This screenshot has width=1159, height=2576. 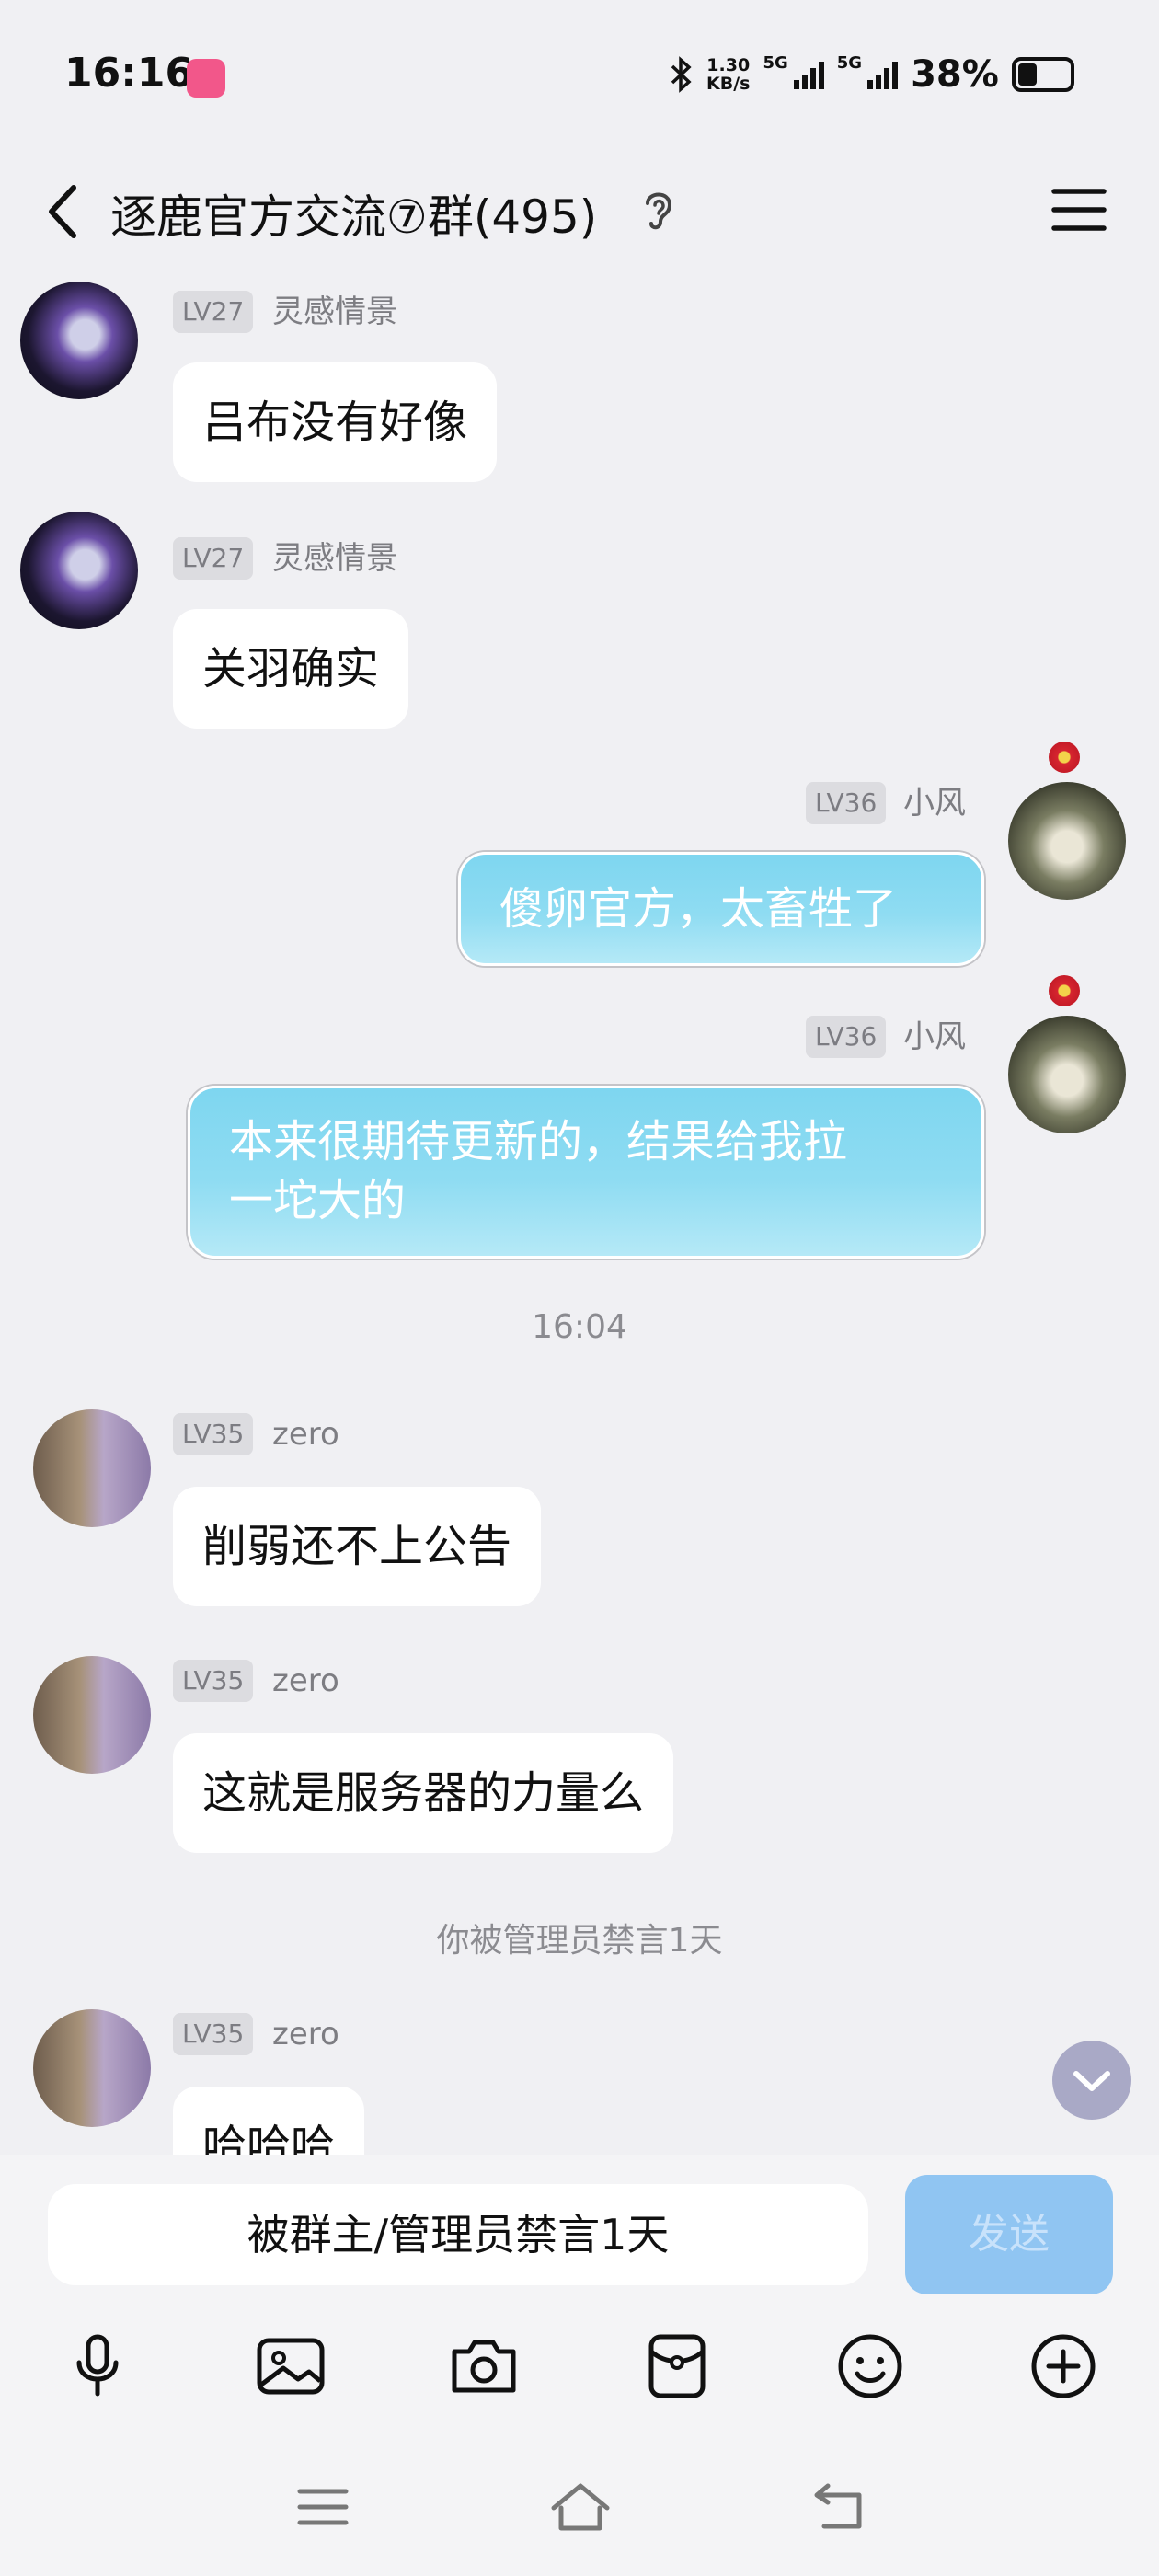 What do you see at coordinates (353, 213) in the screenshot?
I see `chat-title: 逐鹿官方交流⑦群(495)` at bounding box center [353, 213].